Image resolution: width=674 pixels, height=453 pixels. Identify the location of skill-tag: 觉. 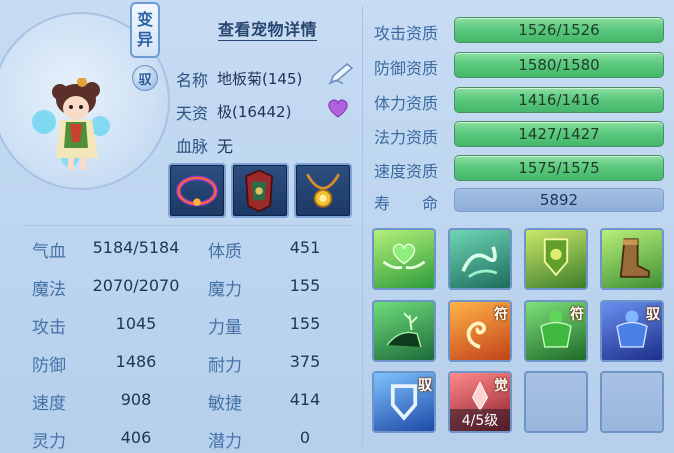
(501, 386).